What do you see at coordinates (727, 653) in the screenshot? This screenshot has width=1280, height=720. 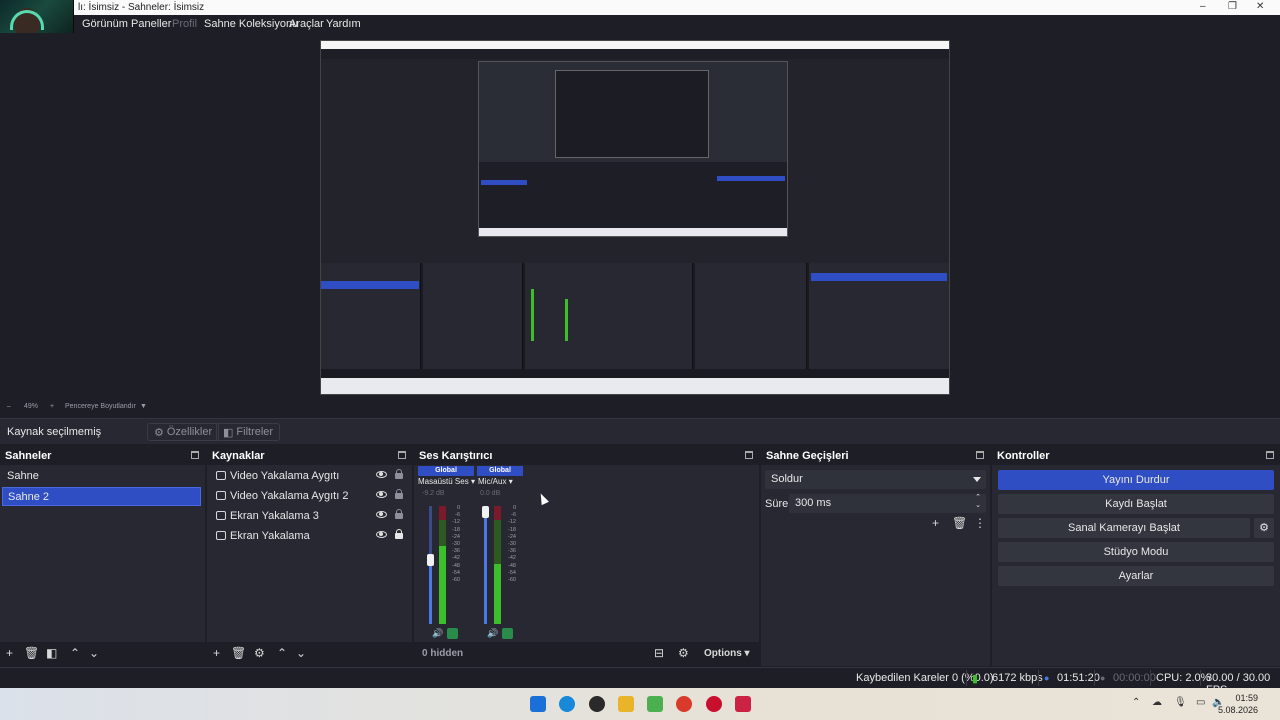 I see `options-button: Options ▾` at bounding box center [727, 653].